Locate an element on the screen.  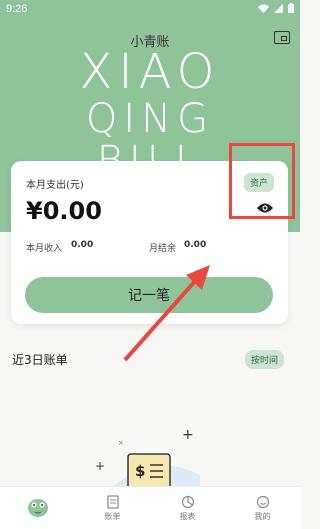
chart-icon is located at coordinates (187, 501).